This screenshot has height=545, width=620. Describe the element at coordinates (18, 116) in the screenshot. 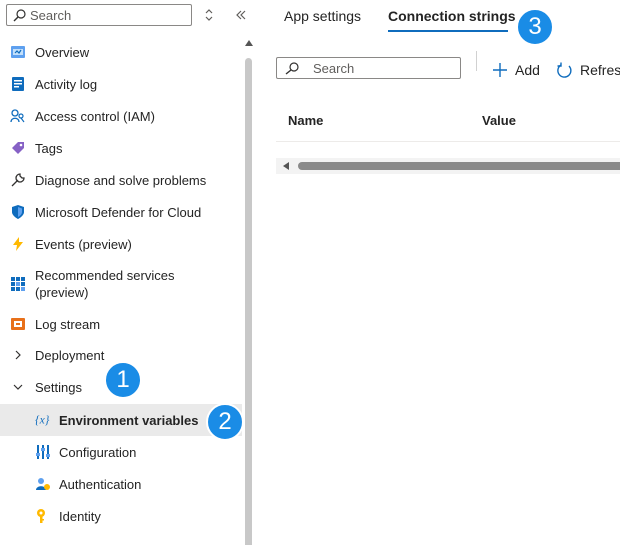

I see `iam-icon` at that location.